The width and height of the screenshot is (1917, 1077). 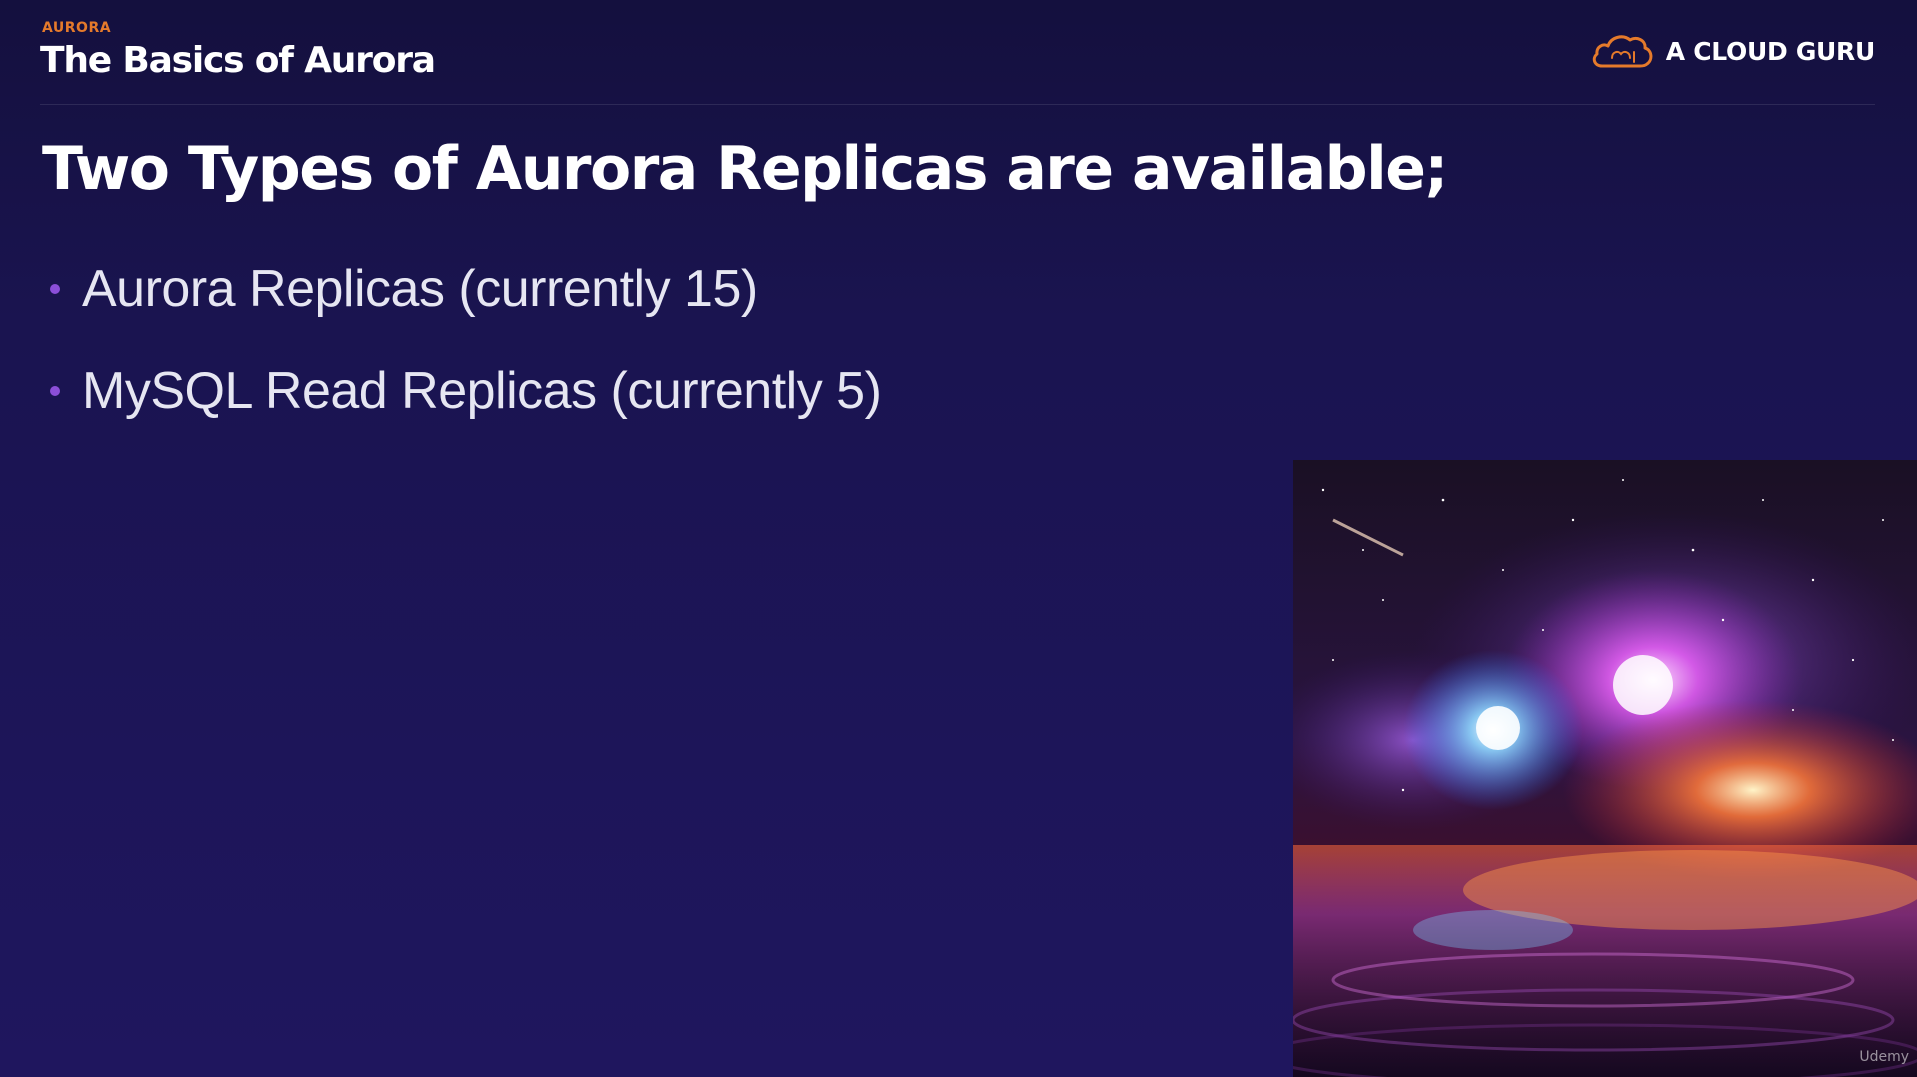 I want to click on list-item: Aurora Replicas (currently 15), so click(x=465, y=289).